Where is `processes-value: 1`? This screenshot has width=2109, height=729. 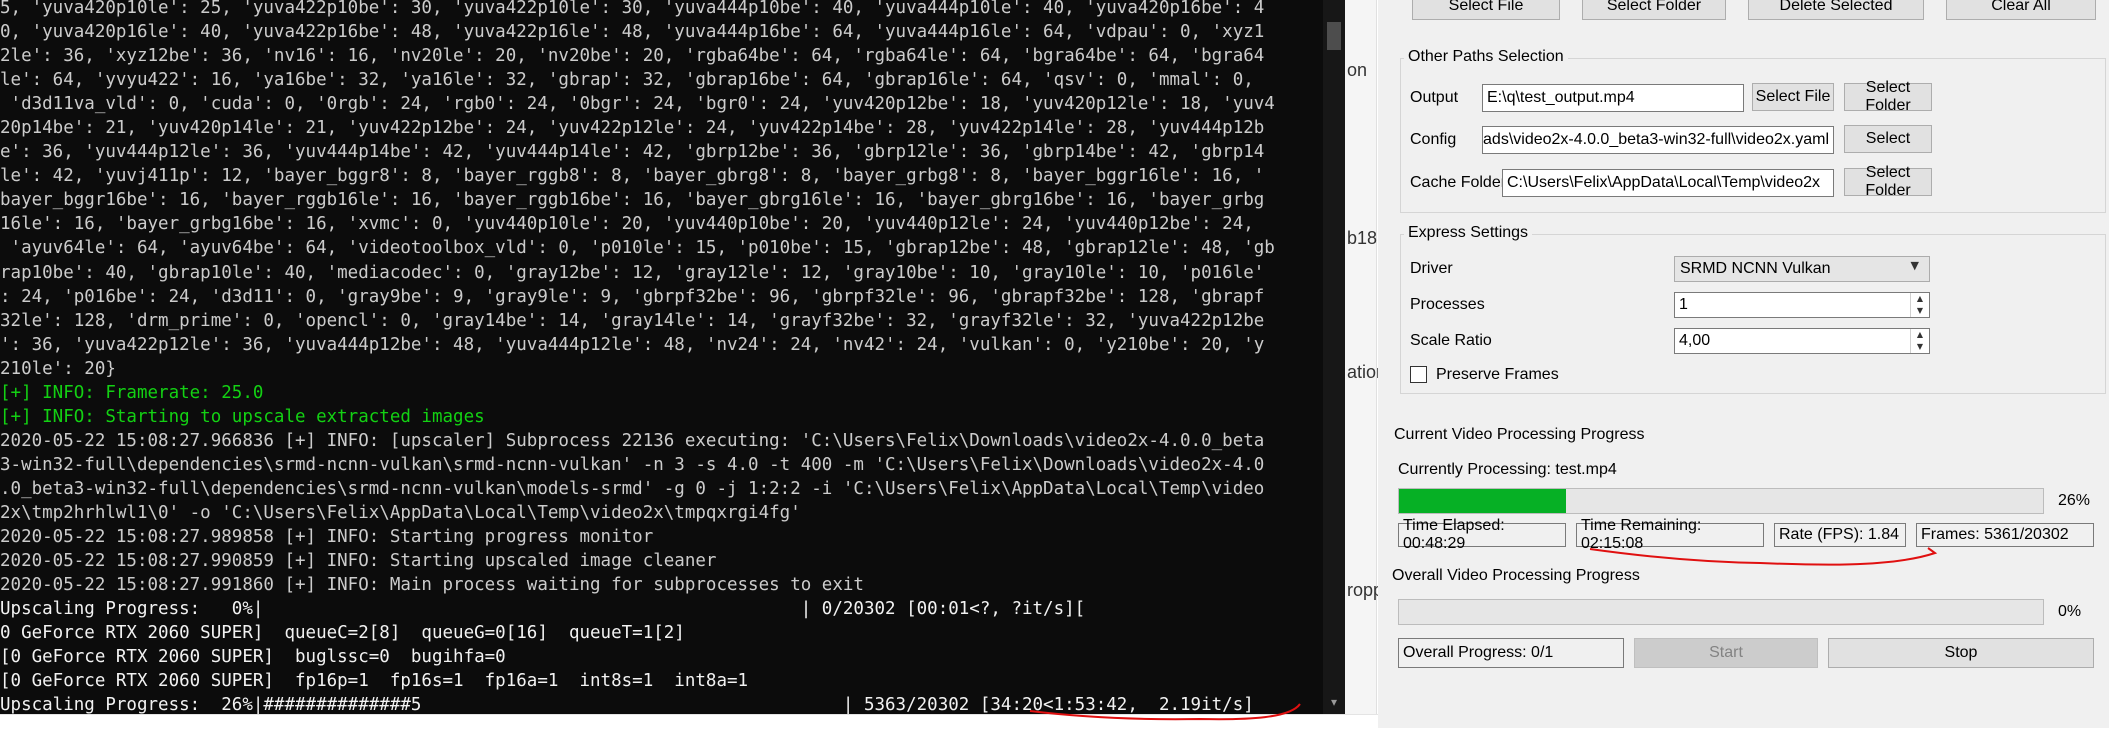
processes-value: 1 is located at coordinates (1683, 304).